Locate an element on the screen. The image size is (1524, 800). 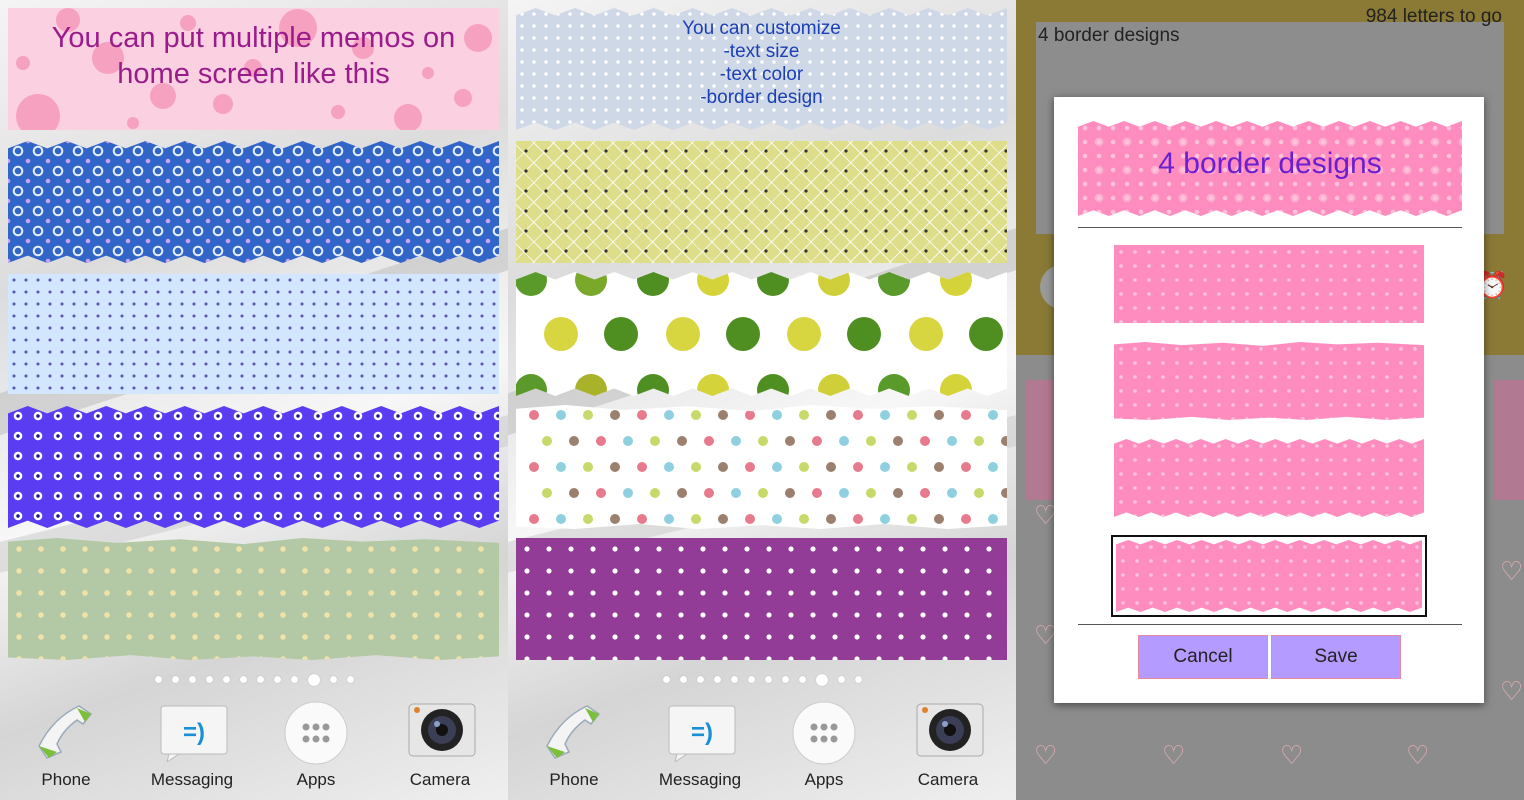
border-option-stamp-selected is located at coordinates (1269, 576).